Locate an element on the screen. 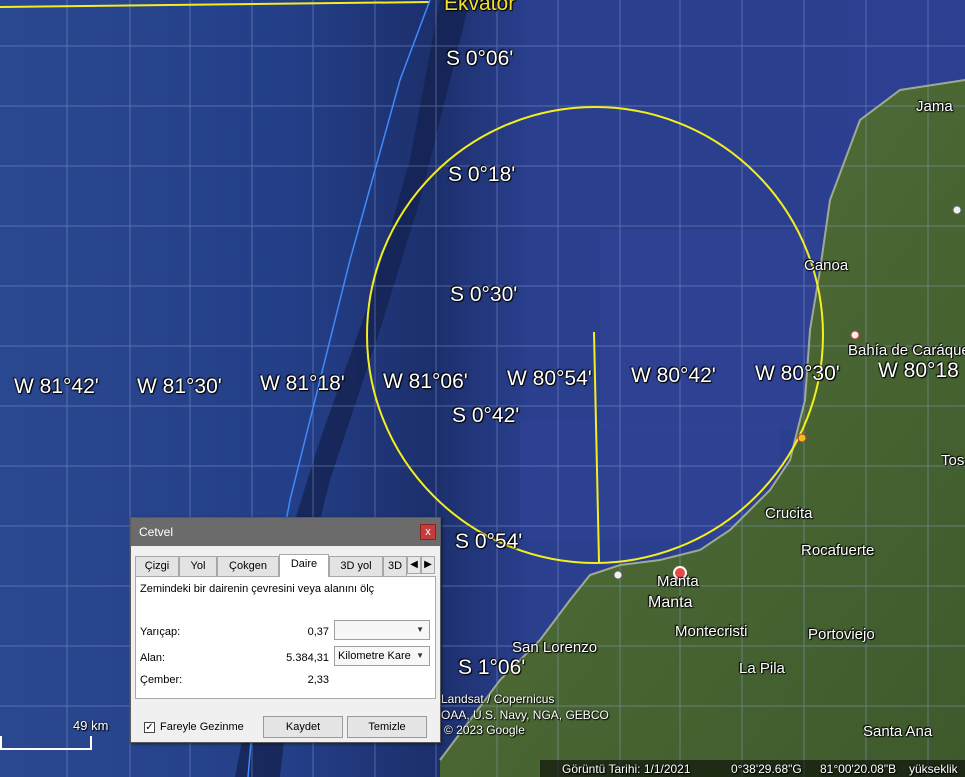 Image resolution: width=965 pixels, height=777 pixels. longitude-label: W 81°30' is located at coordinates (179, 386).